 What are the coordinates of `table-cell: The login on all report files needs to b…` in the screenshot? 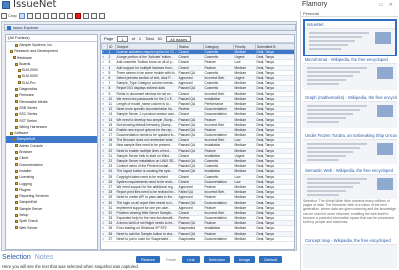 It's located at (146, 202).